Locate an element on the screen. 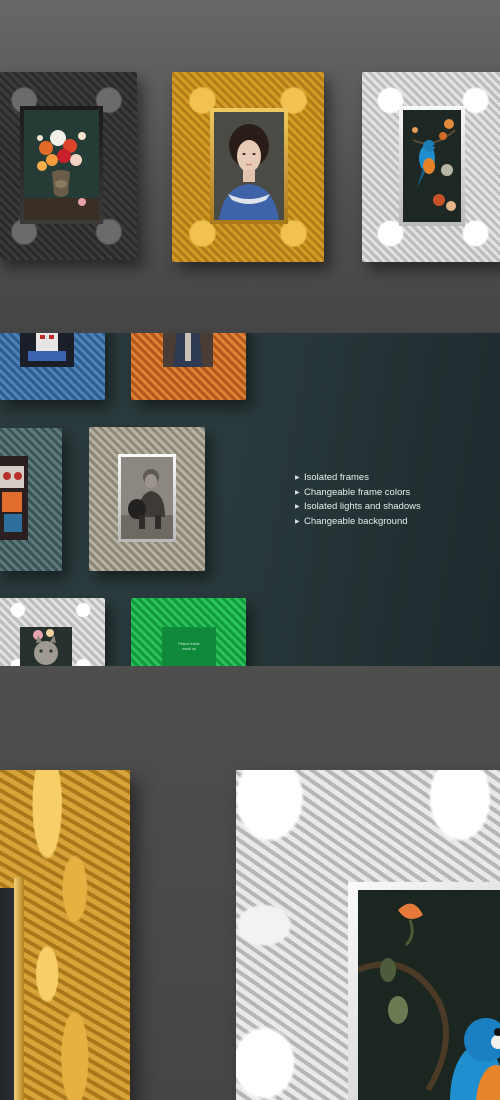 This screenshot has width=500, height=1100. feature-item: ▶ Isolated frames is located at coordinates (358, 478).